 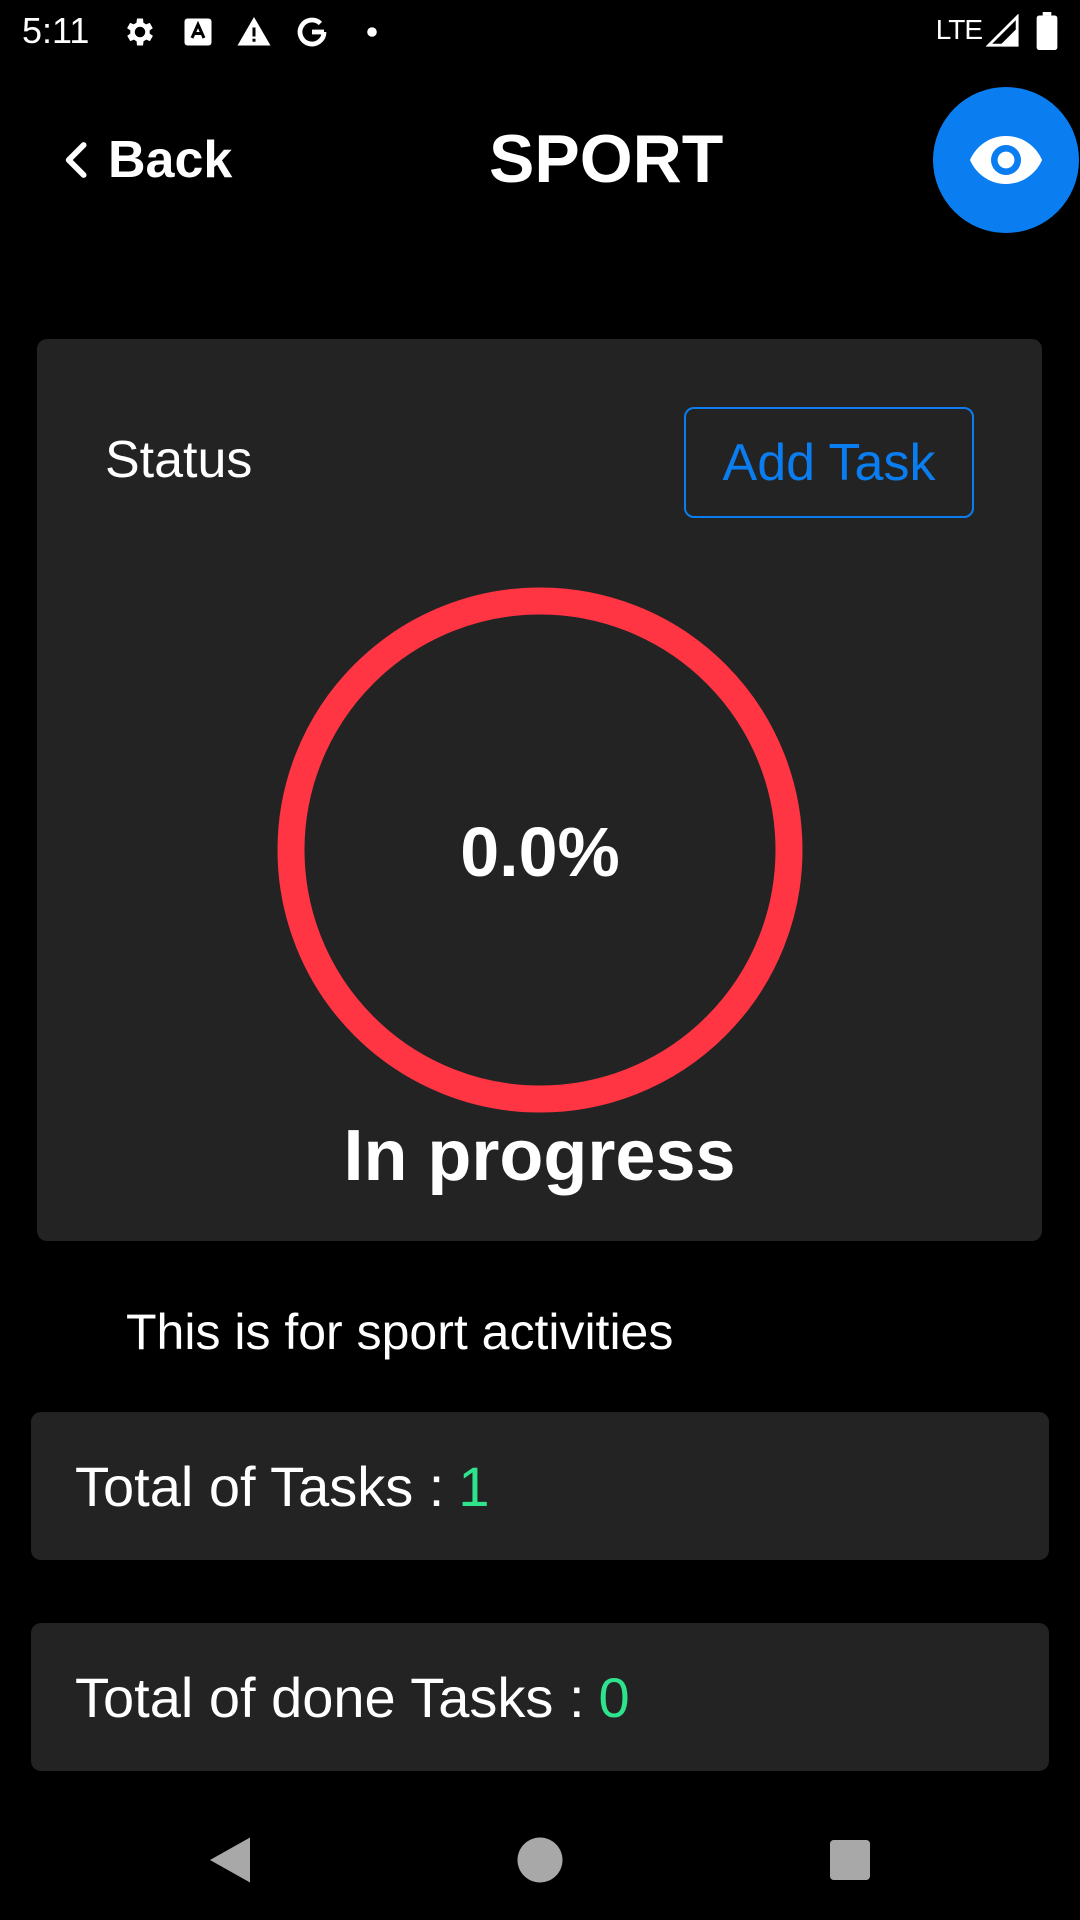 I want to click on chevron-left-icon, so click(x=76, y=160).